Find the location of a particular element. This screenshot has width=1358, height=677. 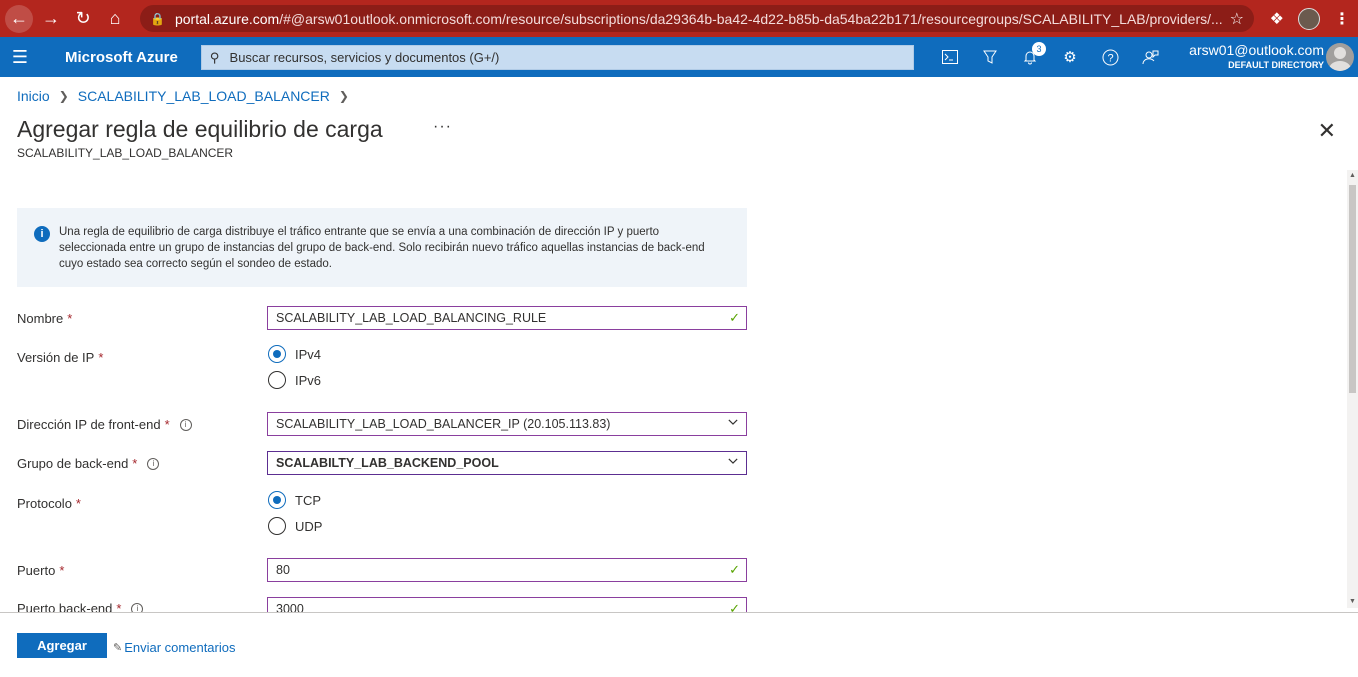

breadcrumb: Inicio ❯ SCALABILITY_LAB_LOAD_BALANCER ❯ is located at coordinates (187, 96).